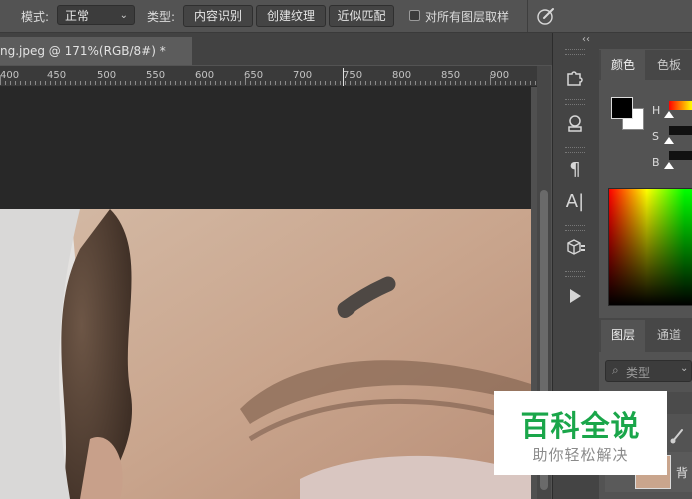 Image resolution: width=692 pixels, height=499 pixels. What do you see at coordinates (575, 202) in the screenshot?
I see `character-icon: A|` at bounding box center [575, 202].